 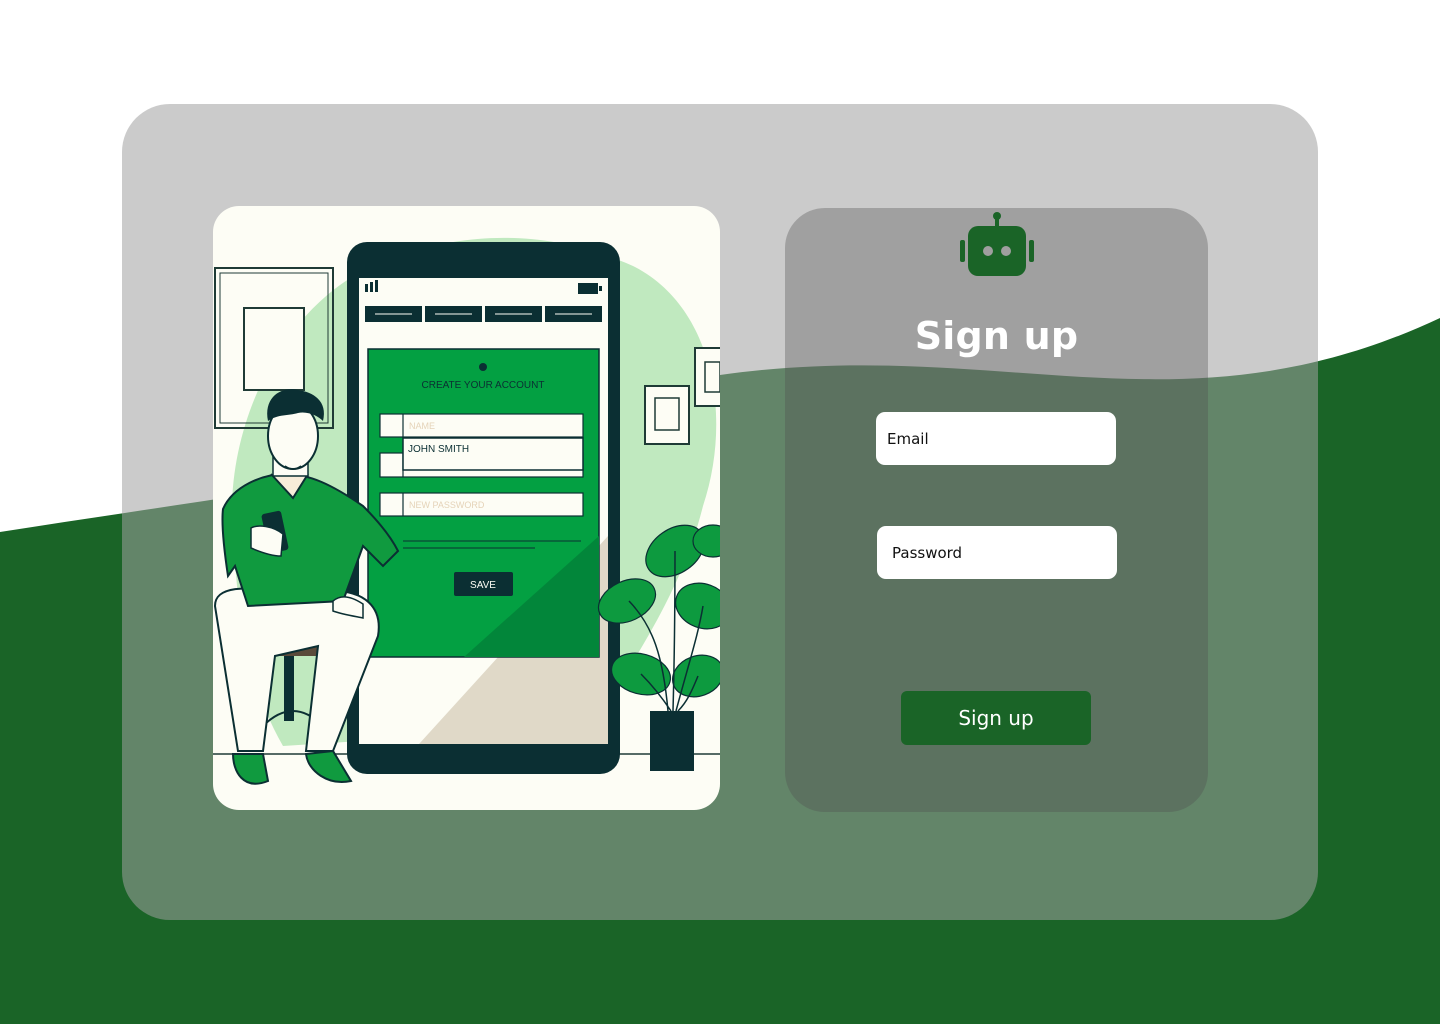 What do you see at coordinates (996, 438) in the screenshot?
I see `email-field` at bounding box center [996, 438].